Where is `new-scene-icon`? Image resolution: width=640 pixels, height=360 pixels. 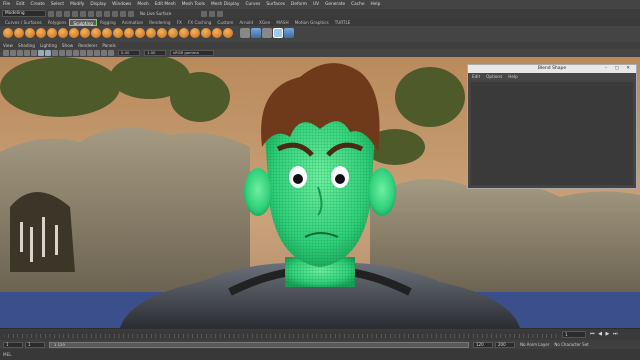
new-scene-icon is located at coordinates (51, 13).